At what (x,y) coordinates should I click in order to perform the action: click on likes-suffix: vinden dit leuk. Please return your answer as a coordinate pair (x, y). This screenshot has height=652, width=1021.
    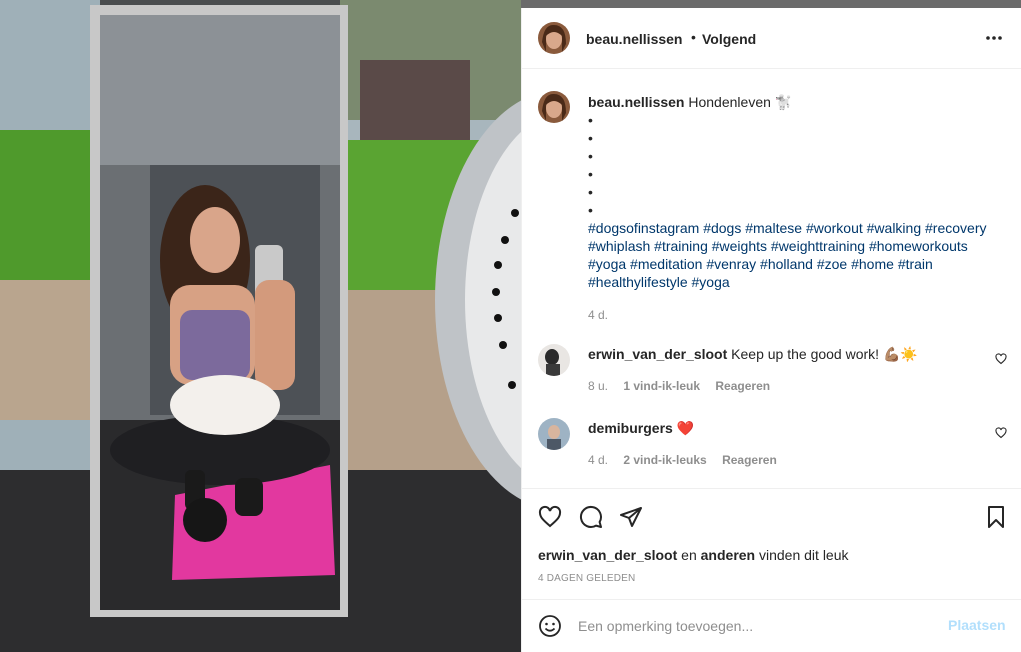
    Looking at the image, I should click on (804, 555).